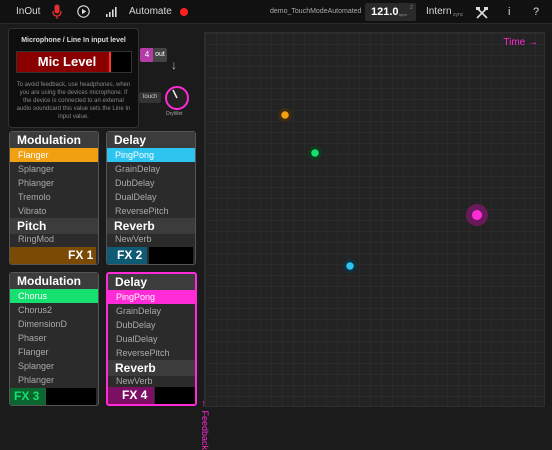  Describe the element at coordinates (130, 255) in the screenshot. I see `fx2-label: FX 2` at that location.